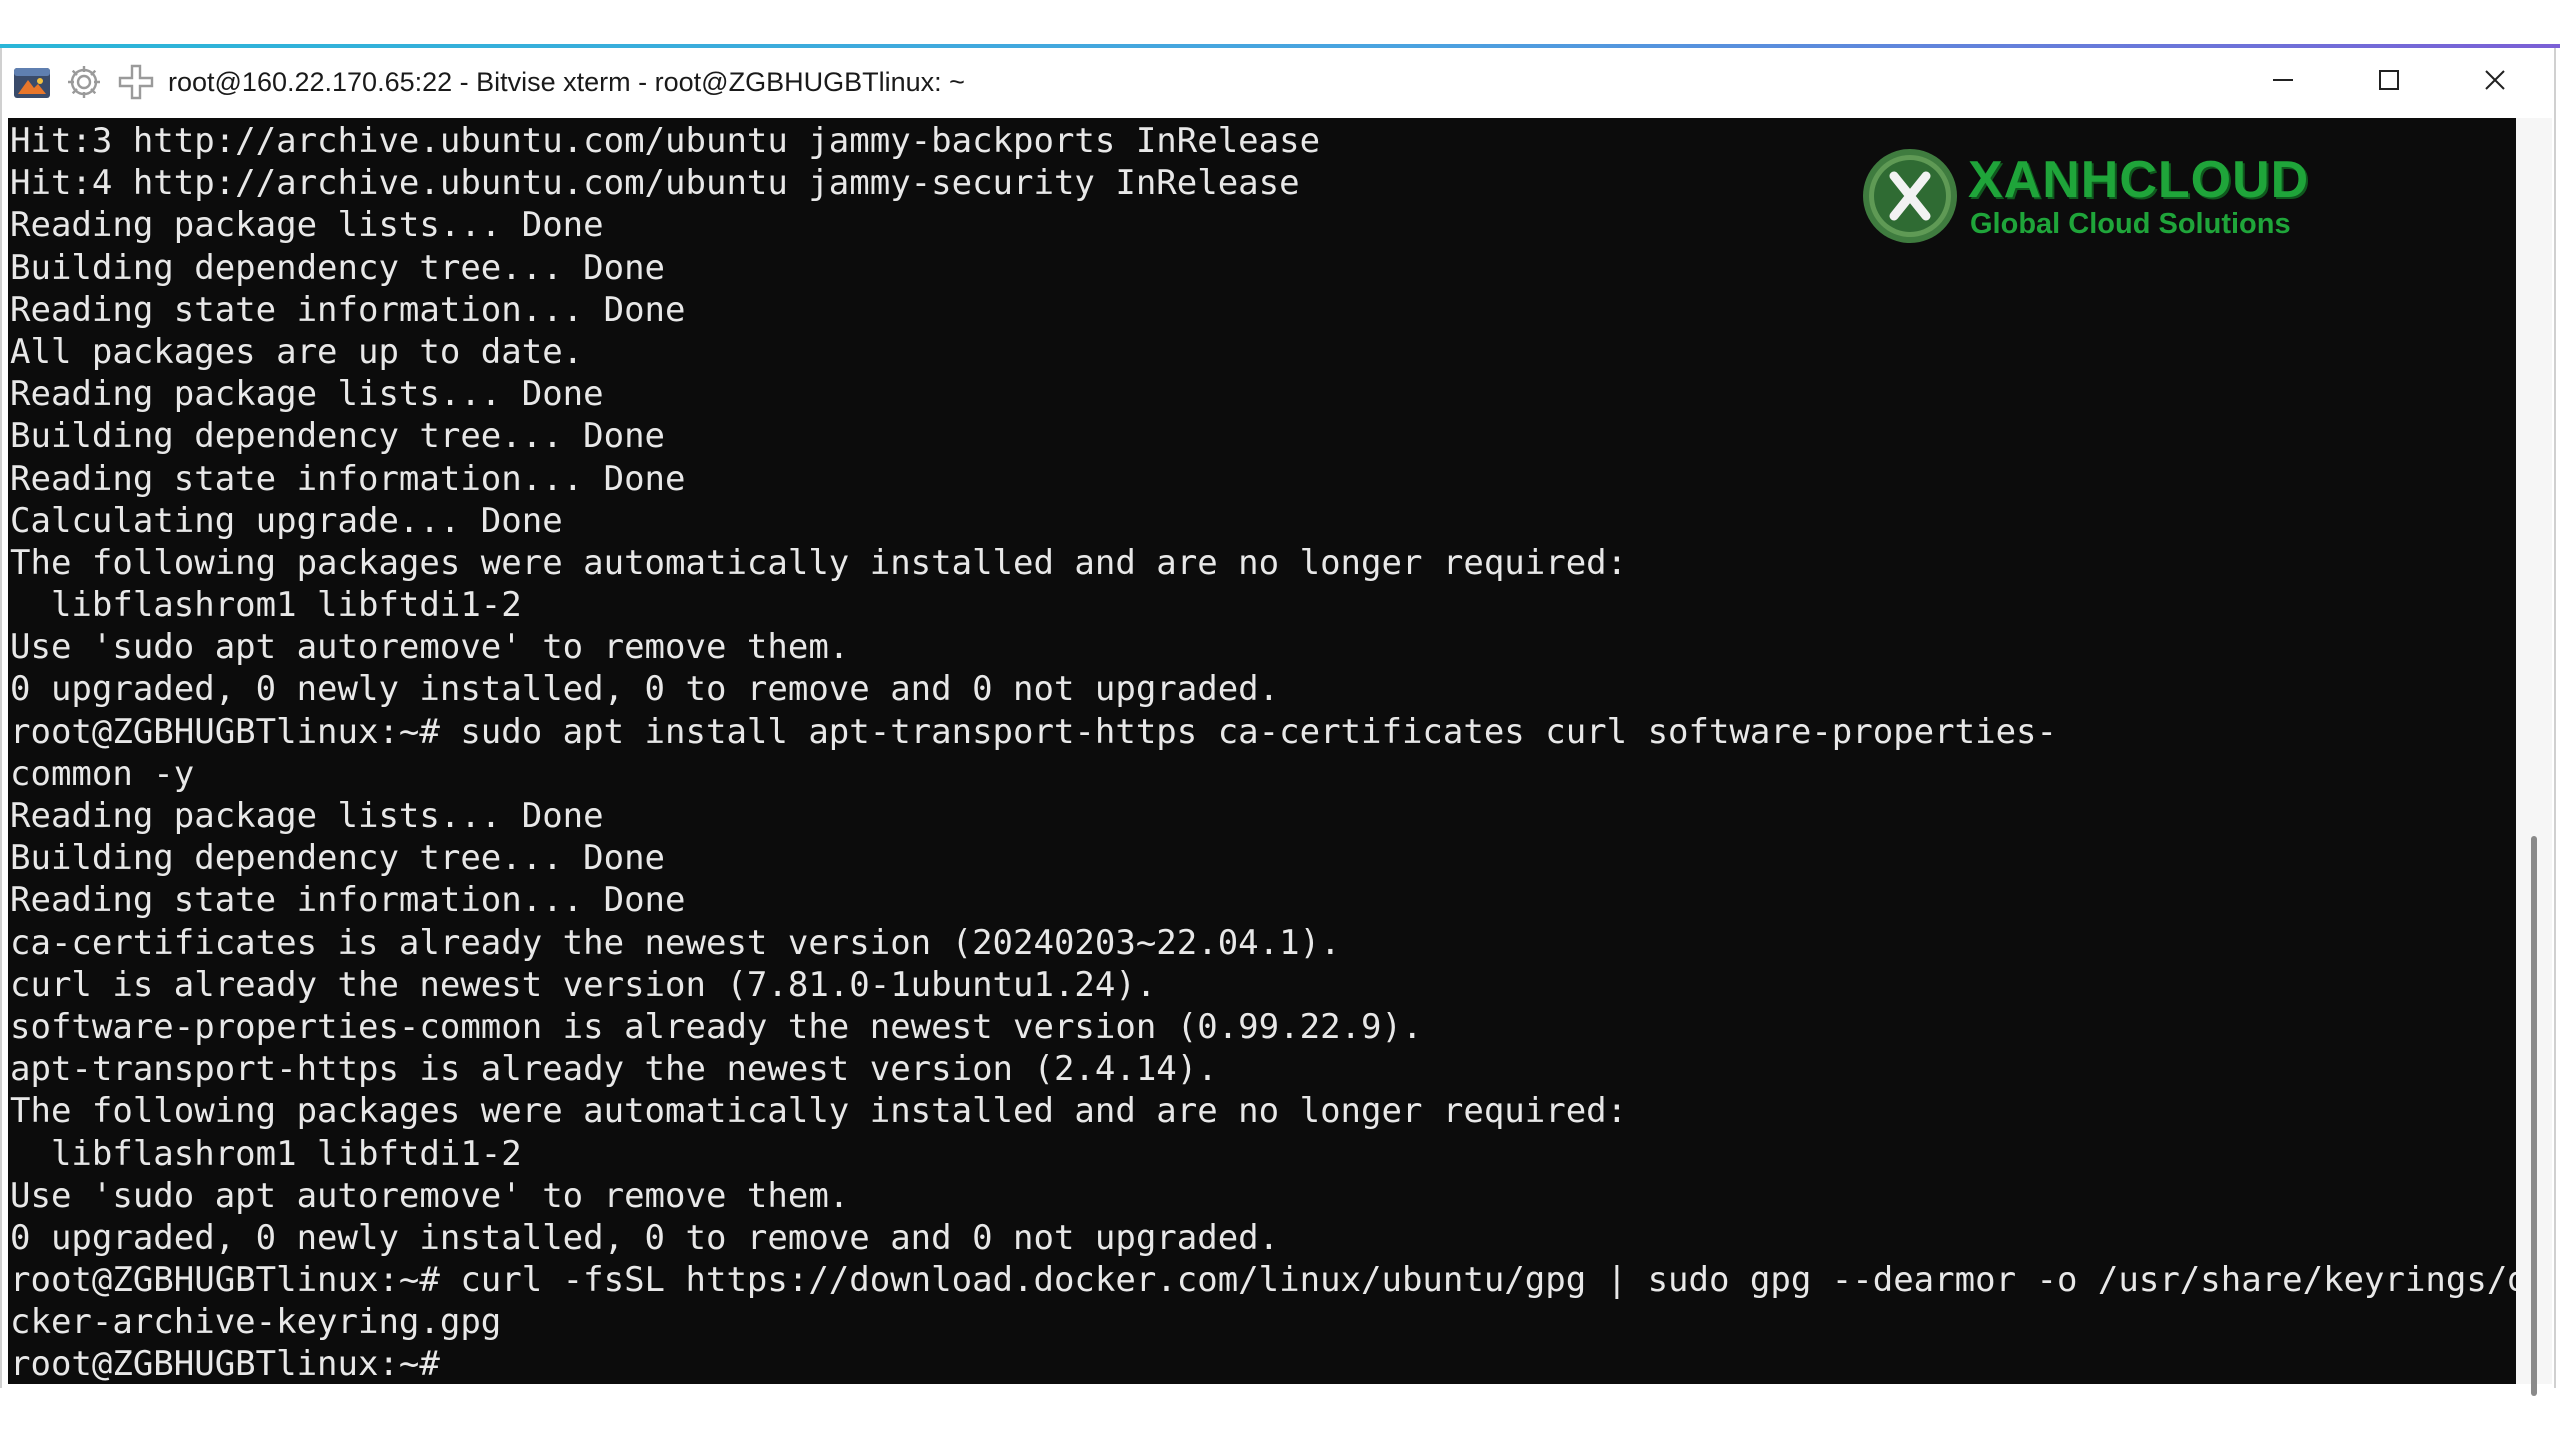  I want to click on x-badge-icon, so click(1910, 198).